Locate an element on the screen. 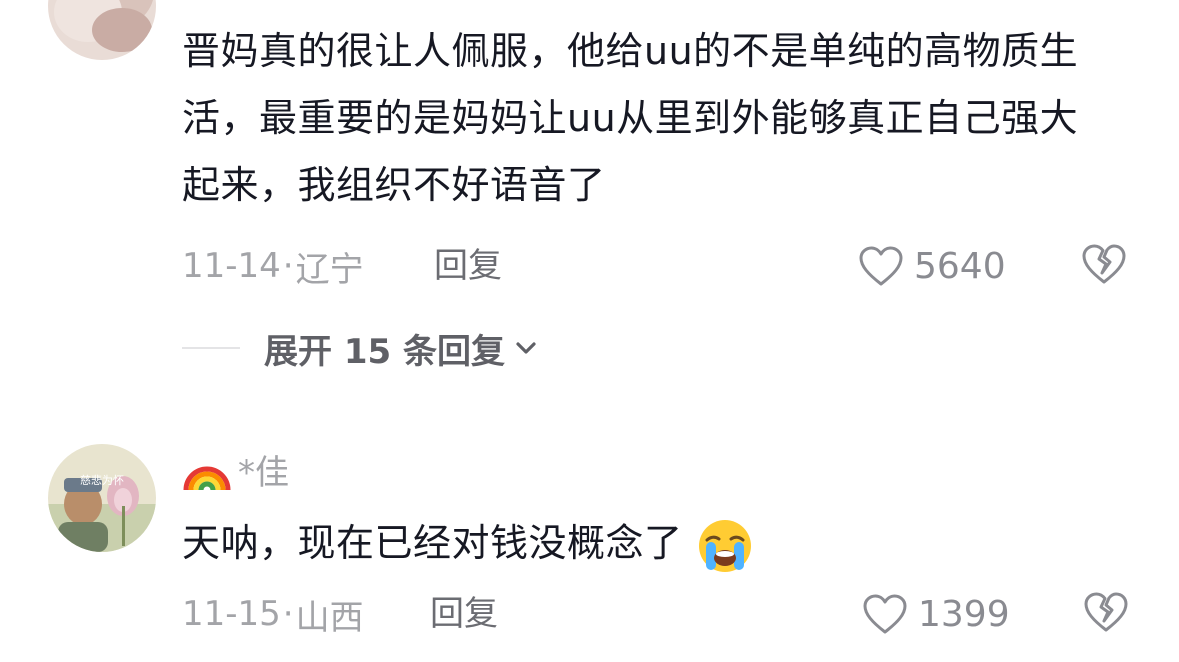  expand-replies-button: 展开 15 条回复 is located at coordinates (360, 348).